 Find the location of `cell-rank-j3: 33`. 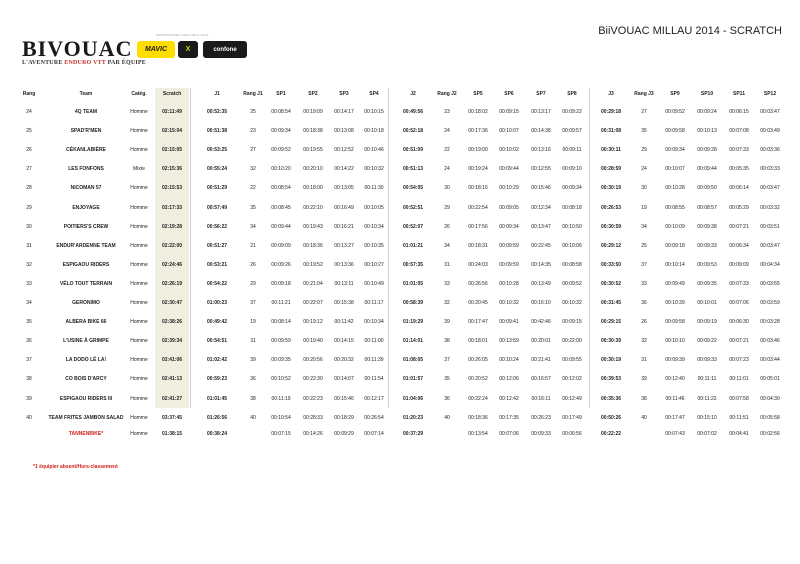

cell-rank-j3: 33 is located at coordinates (644, 283).